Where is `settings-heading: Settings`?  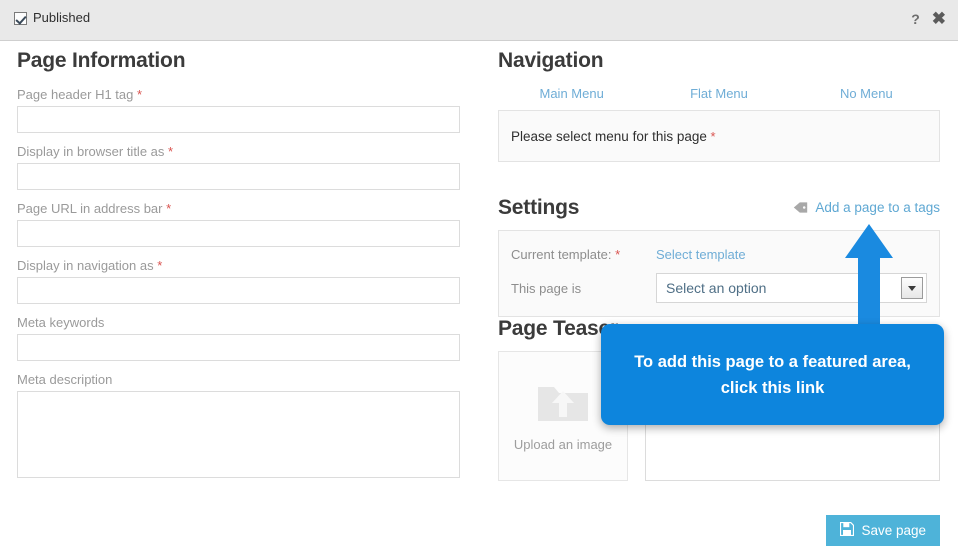 settings-heading: Settings is located at coordinates (539, 207).